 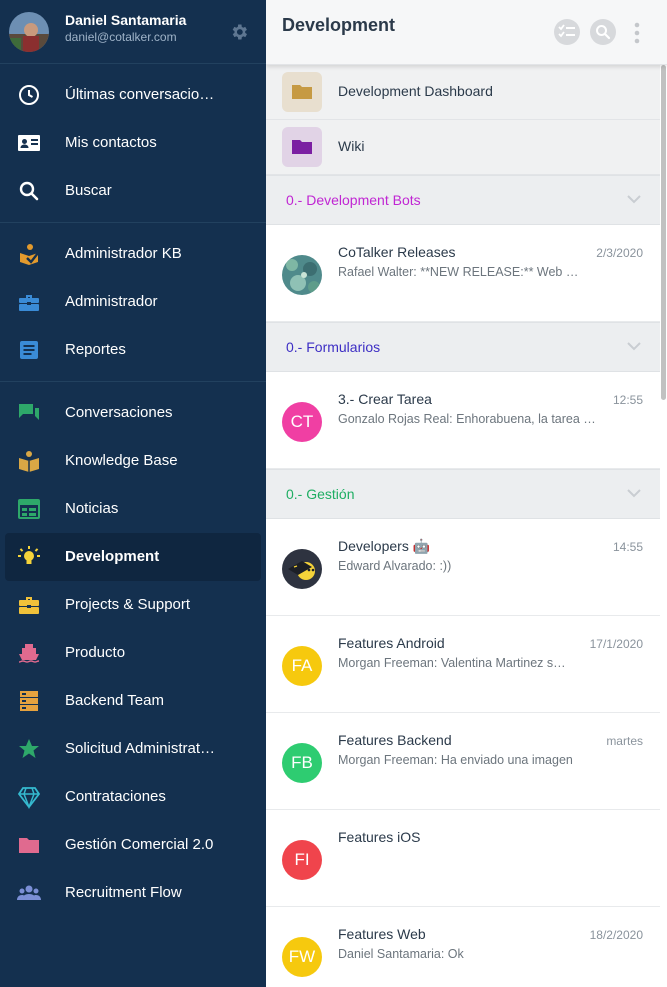 What do you see at coordinates (95, 652) in the screenshot?
I see `sidebar-item-label: Producto` at bounding box center [95, 652].